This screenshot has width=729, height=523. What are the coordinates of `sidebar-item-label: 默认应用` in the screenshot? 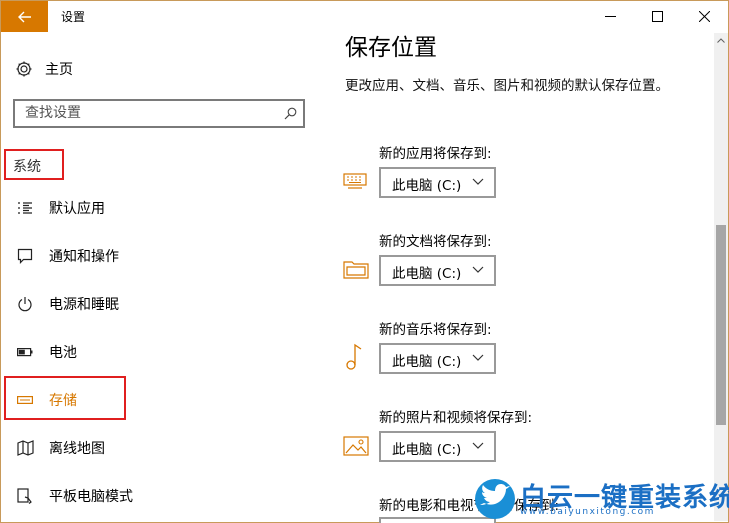 It's located at (77, 209).